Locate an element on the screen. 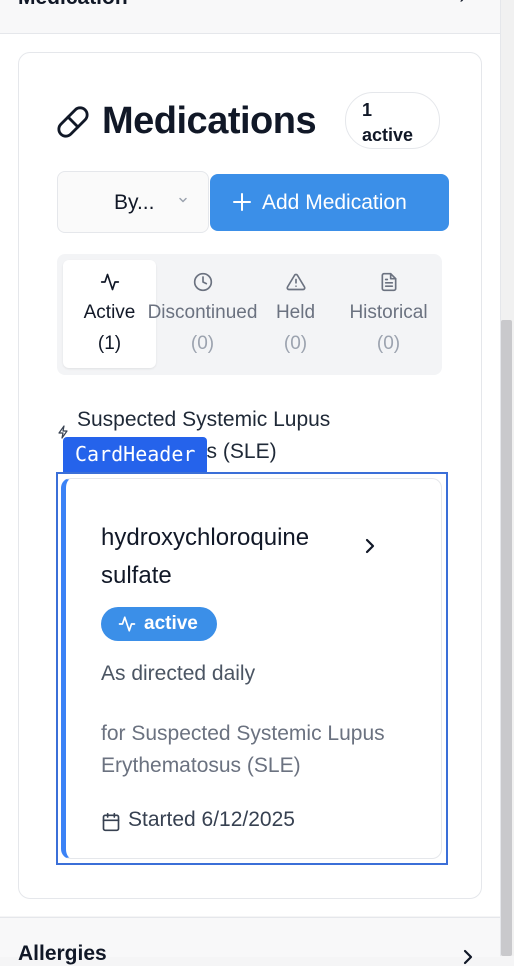  status-label: active is located at coordinates (171, 623).